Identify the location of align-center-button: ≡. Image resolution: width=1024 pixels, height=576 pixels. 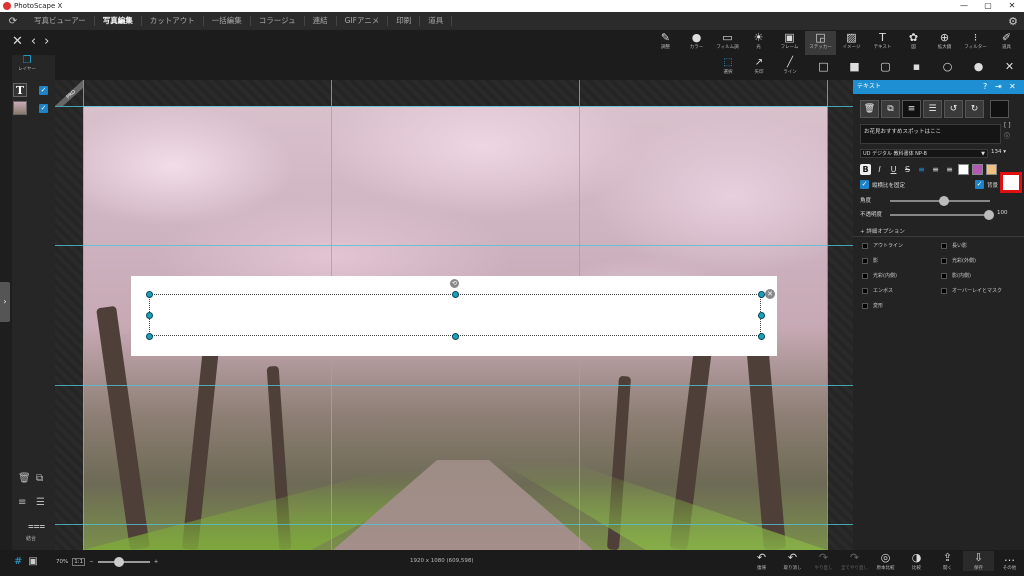
(935, 169).